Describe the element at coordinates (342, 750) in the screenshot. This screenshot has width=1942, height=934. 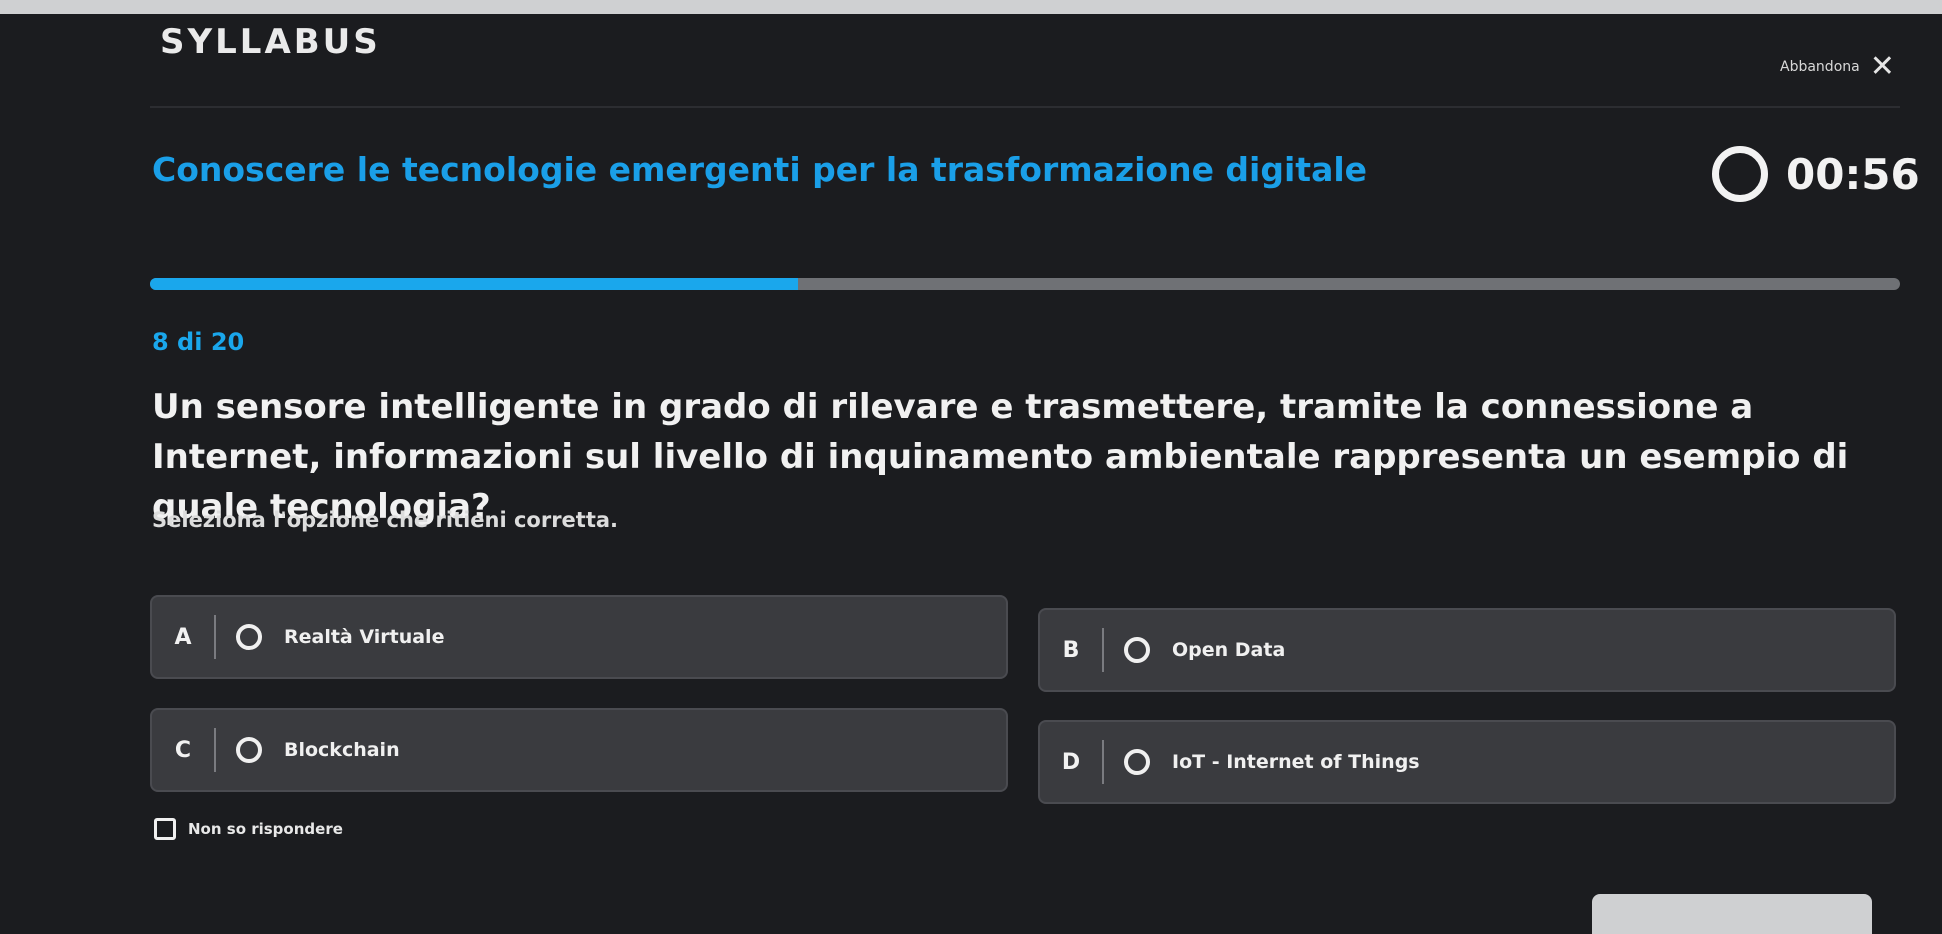
I see `option-label: Blockchain` at that location.